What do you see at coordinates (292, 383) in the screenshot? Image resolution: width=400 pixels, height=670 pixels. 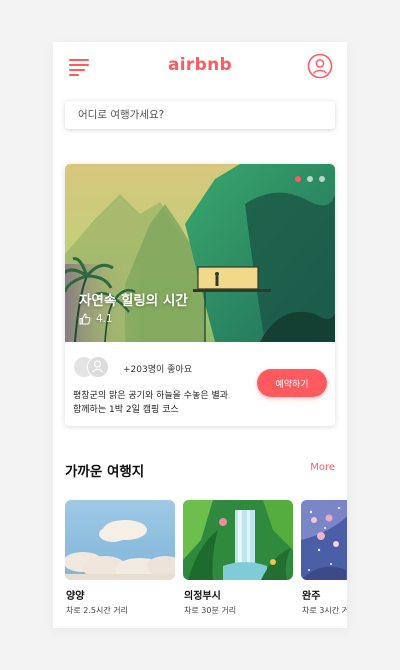 I see `book-button: 예약하기` at bounding box center [292, 383].